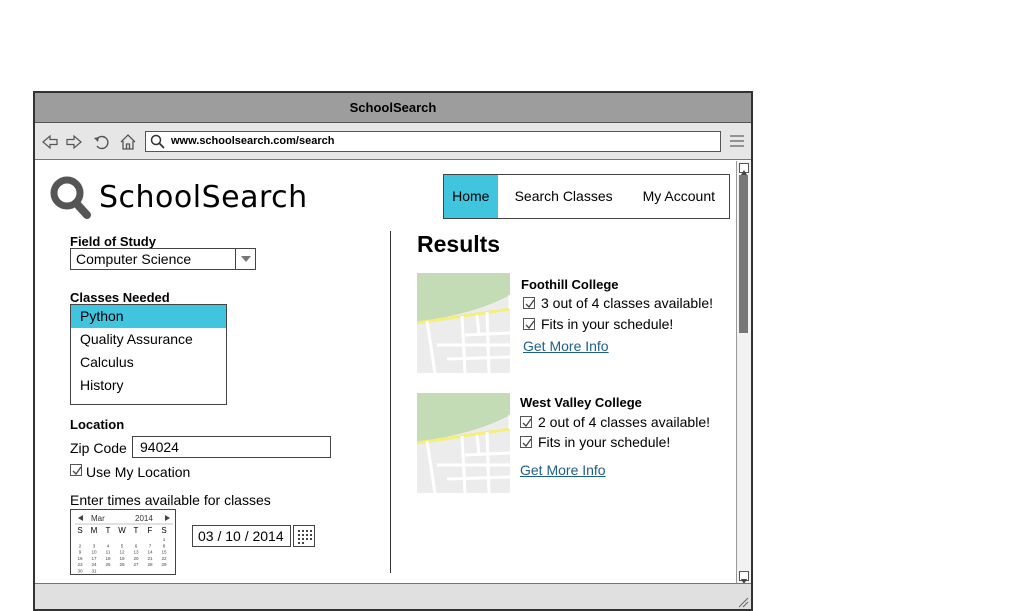  I want to click on calendar-day: 19, so click(122, 558).